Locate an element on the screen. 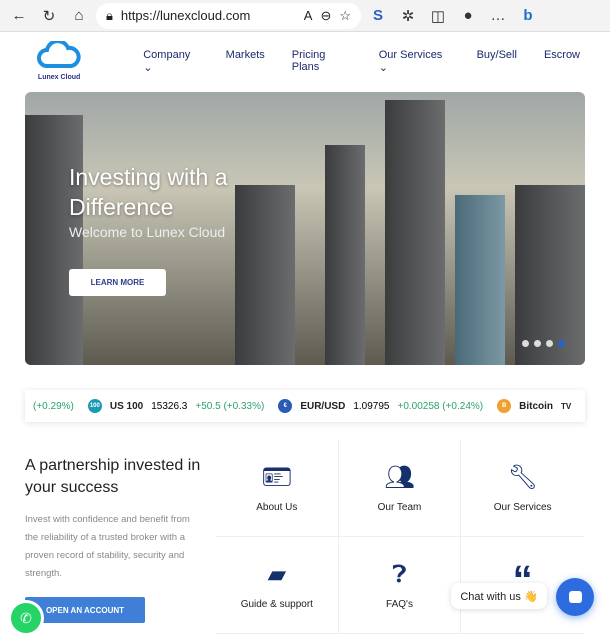 The width and height of the screenshot is (610, 636). chat-icon: ▰ is located at coordinates (277, 574).